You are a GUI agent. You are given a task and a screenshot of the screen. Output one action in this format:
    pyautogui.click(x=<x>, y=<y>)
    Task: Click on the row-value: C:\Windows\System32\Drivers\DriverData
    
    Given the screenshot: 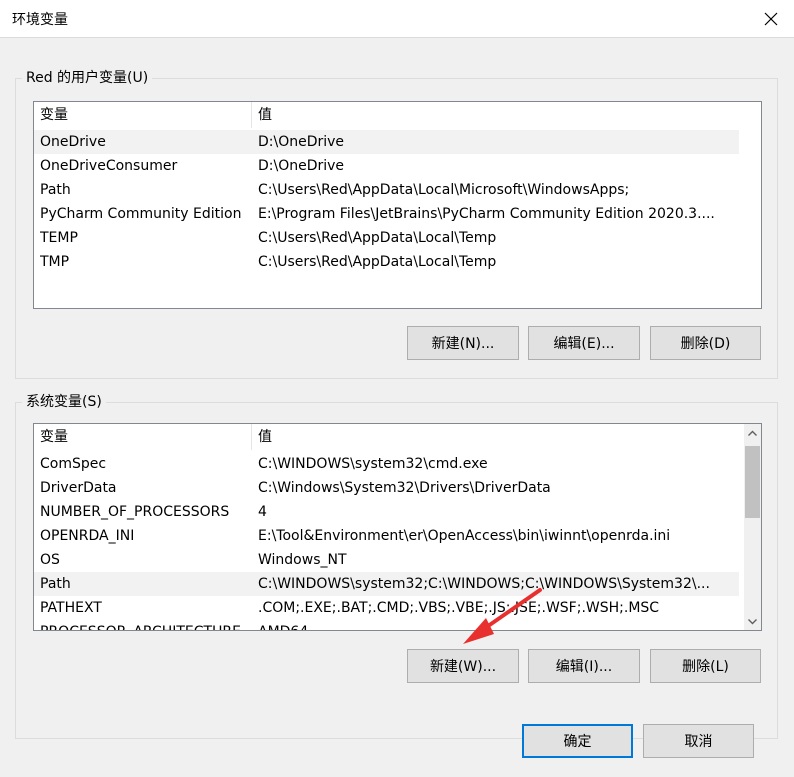 What is the action you would take?
    pyautogui.click(x=404, y=488)
    